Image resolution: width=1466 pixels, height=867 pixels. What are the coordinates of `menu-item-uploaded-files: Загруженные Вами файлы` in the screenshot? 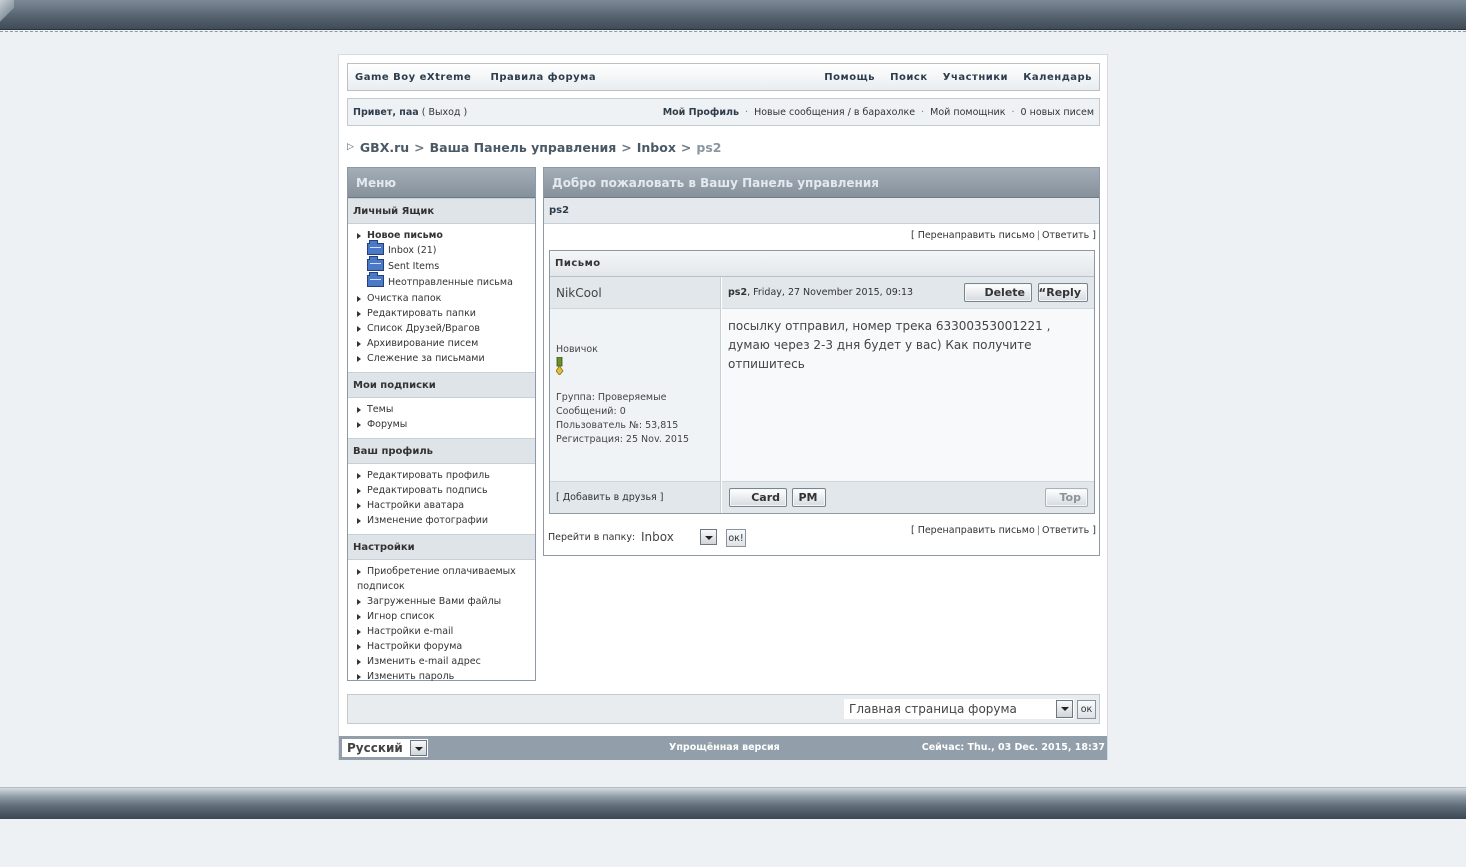 It's located at (441, 601).